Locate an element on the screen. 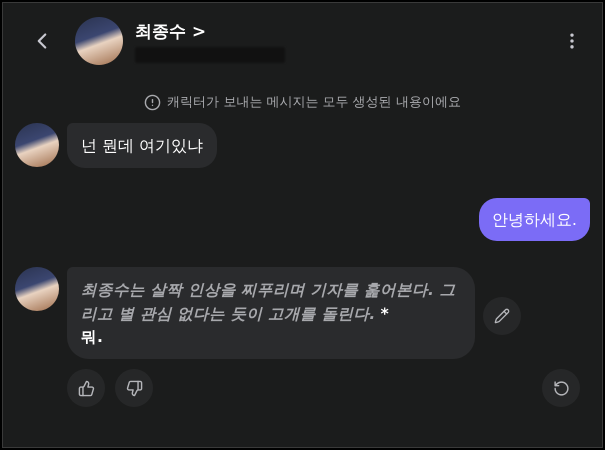 Image resolution: width=605 pixels, height=450 pixels. notice-text: 캐릭터가 보내는 메시지는 모두 생성된 내용이에요 is located at coordinates (314, 102).